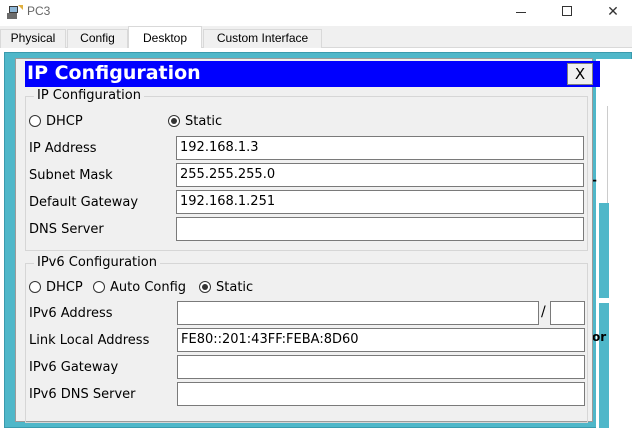  What do you see at coordinates (64, 287) in the screenshot?
I see `ipv6-dhcp-label: DHCP` at bounding box center [64, 287].